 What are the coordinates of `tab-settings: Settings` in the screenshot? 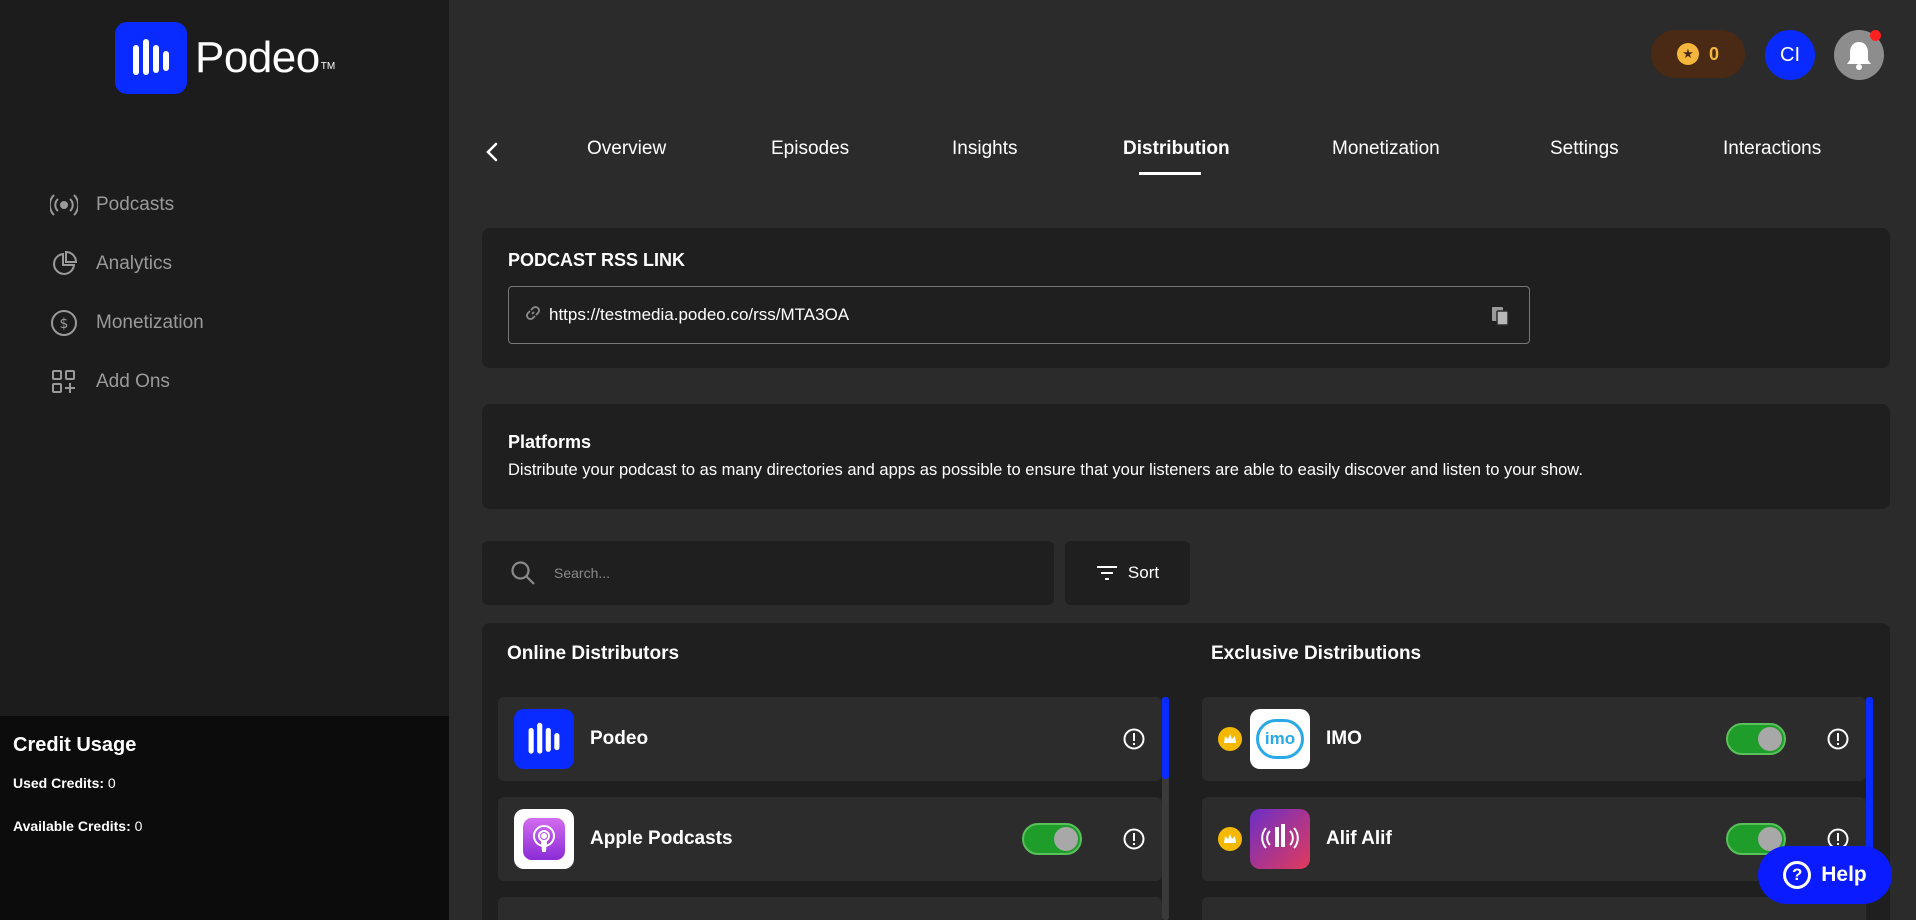 It's located at (1584, 149).